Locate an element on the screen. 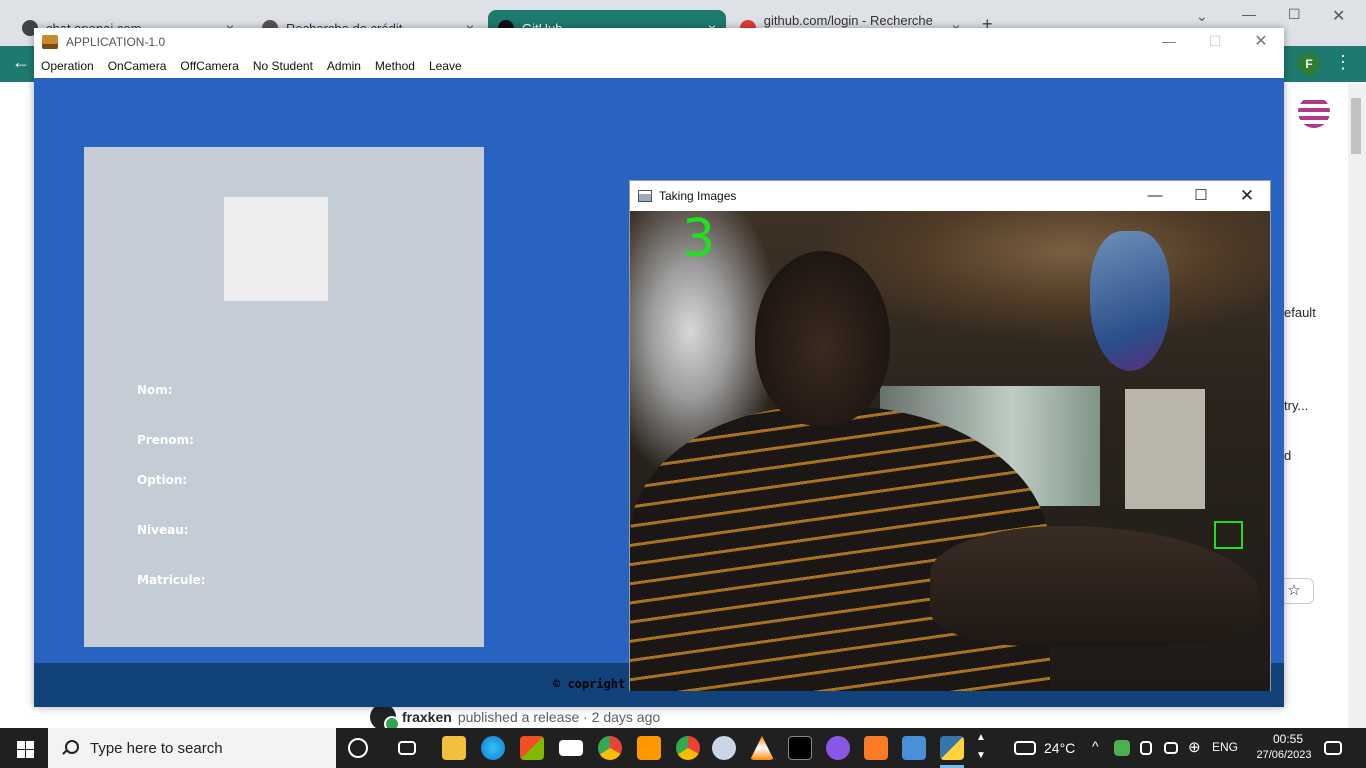 Image resolution: width=1366 pixels, height=768 pixels. app-title: APPLICATION-1.0 is located at coordinates (116, 41).